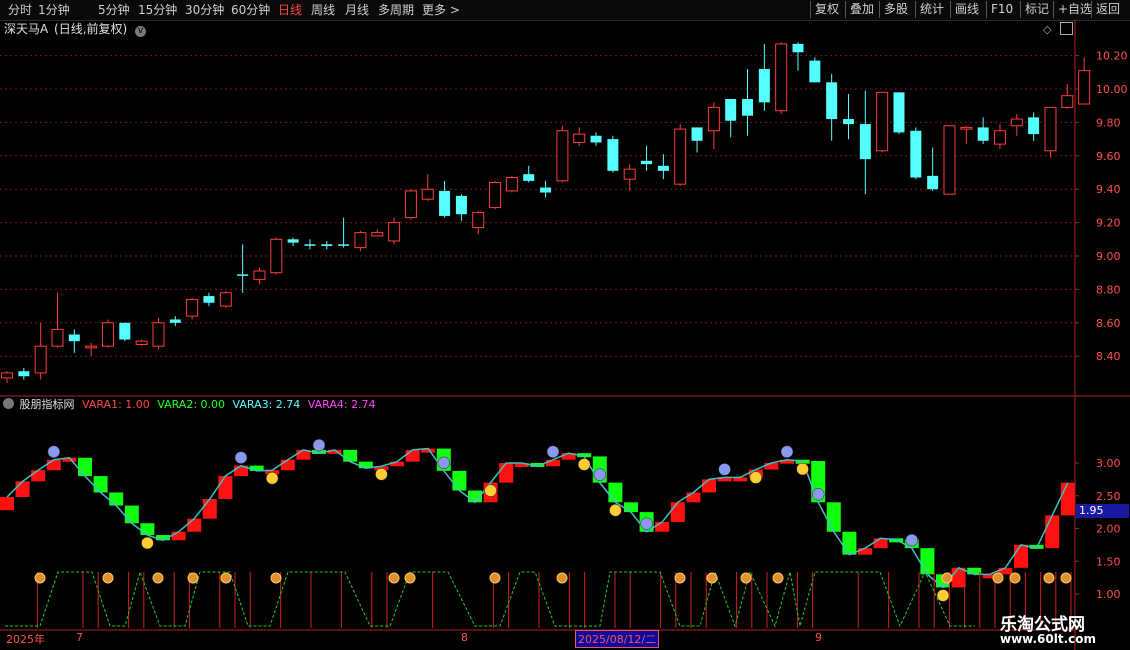  I want to click on vara1-label: VARA1: 1.00, so click(116, 404).